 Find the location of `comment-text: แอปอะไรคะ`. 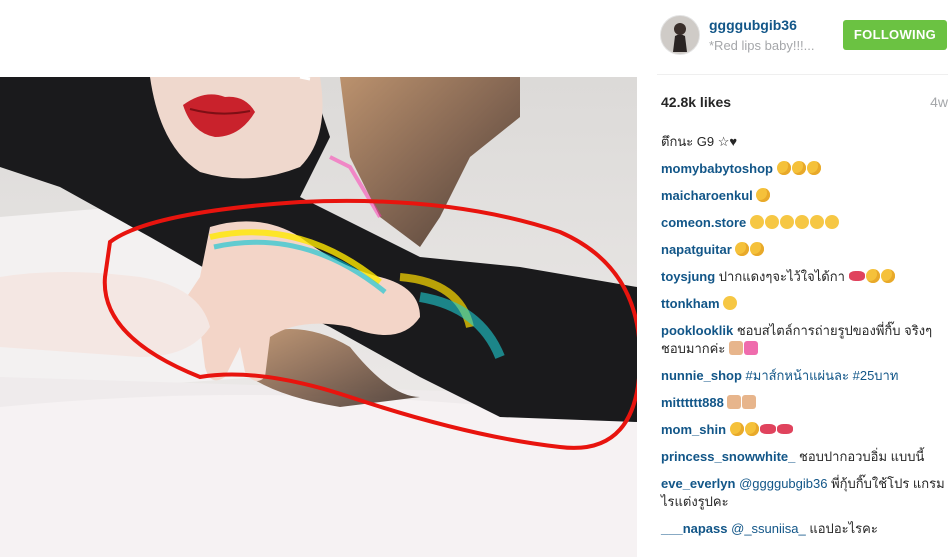

comment-text: แอปอะไรคะ is located at coordinates (843, 528).